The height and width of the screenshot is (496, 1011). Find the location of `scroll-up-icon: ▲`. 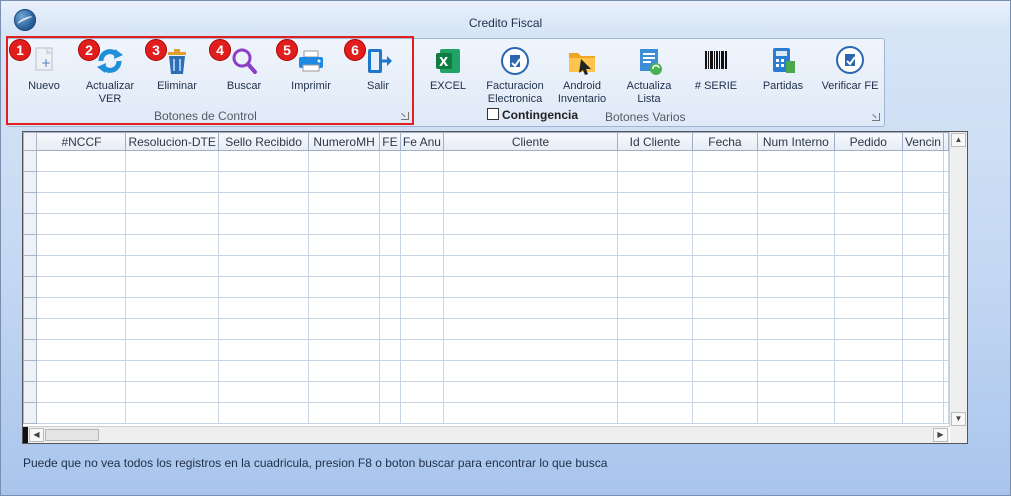

scroll-up-icon: ▲ is located at coordinates (958, 140).